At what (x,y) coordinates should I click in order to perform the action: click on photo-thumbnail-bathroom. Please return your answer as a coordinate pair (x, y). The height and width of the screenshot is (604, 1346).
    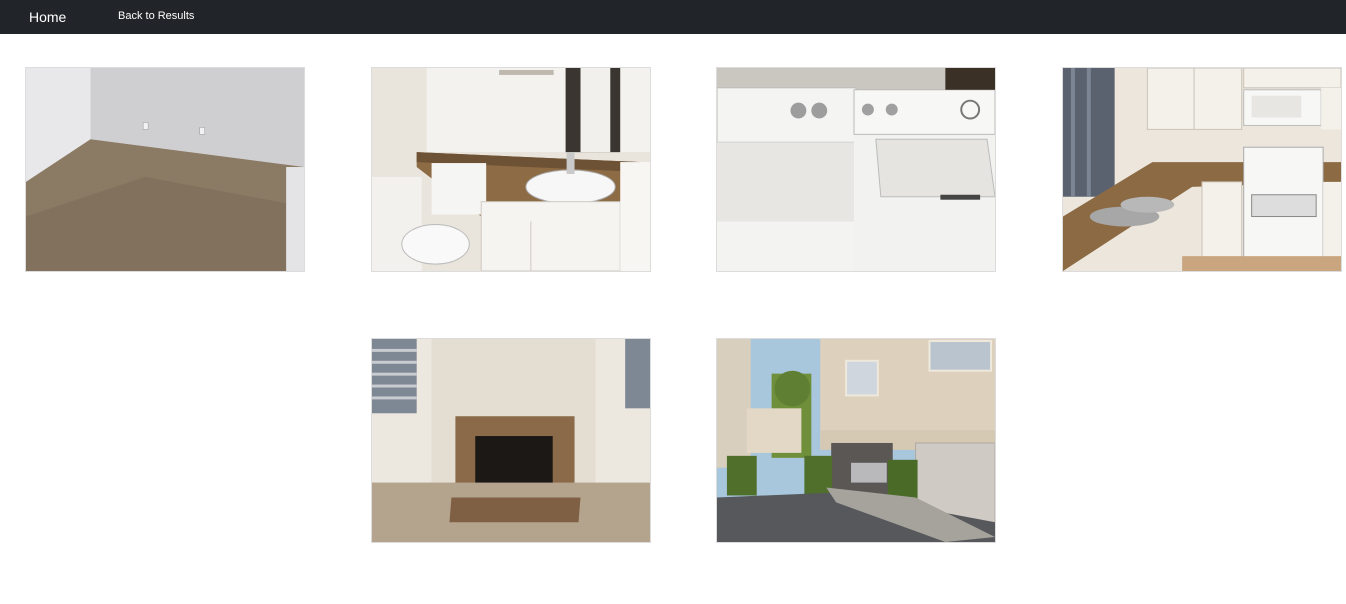
    Looking at the image, I should click on (511, 169).